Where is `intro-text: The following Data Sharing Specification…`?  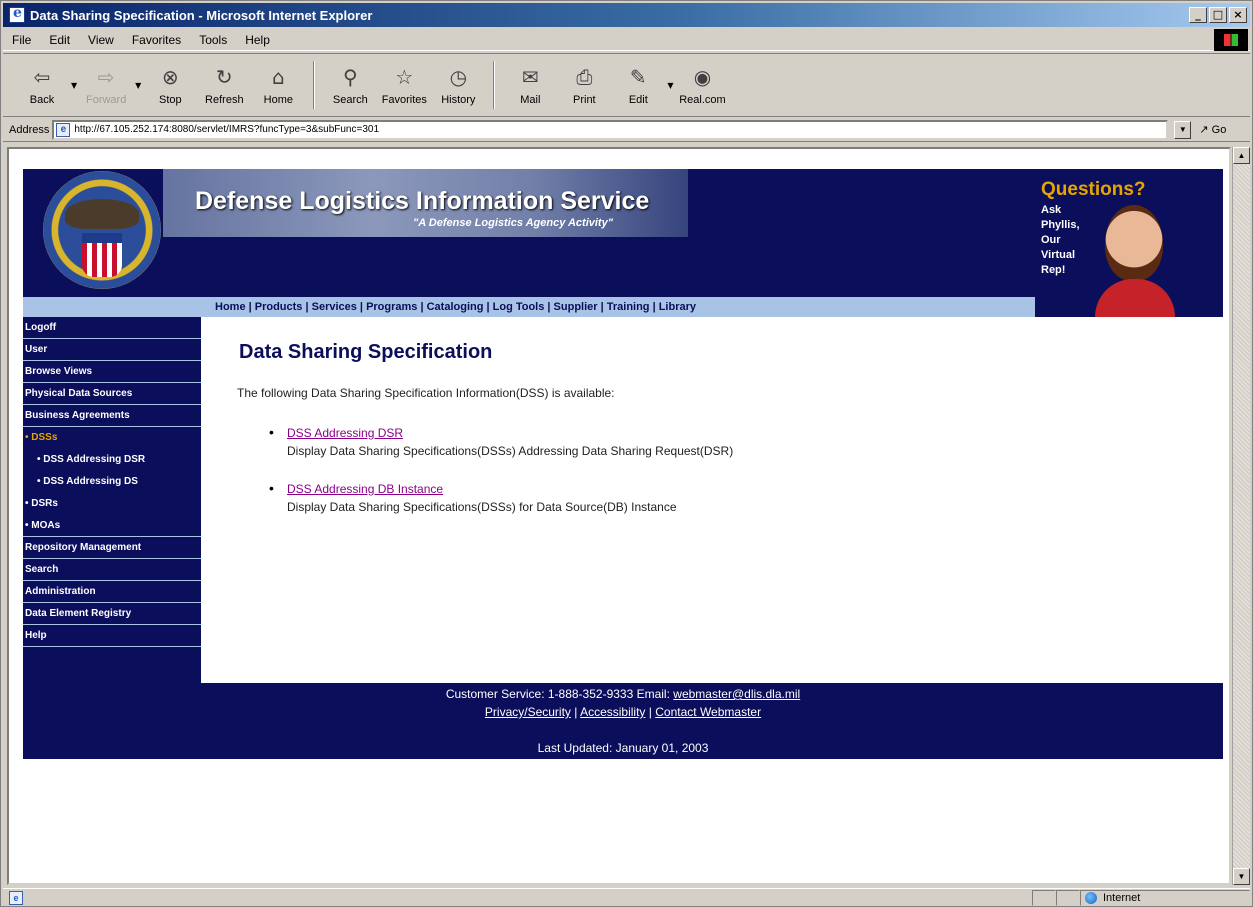 intro-text: The following Data Sharing Specification… is located at coordinates (426, 393).